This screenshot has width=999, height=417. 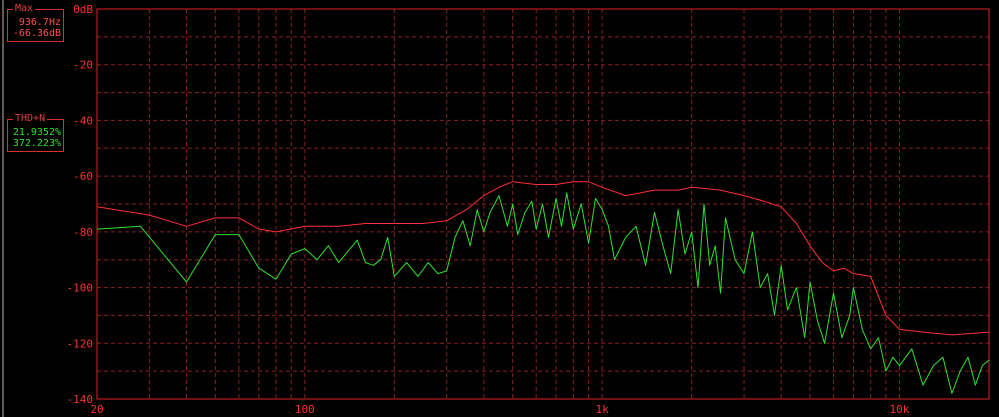 I want to click on y-tick-label: -20, so click(x=83, y=65).